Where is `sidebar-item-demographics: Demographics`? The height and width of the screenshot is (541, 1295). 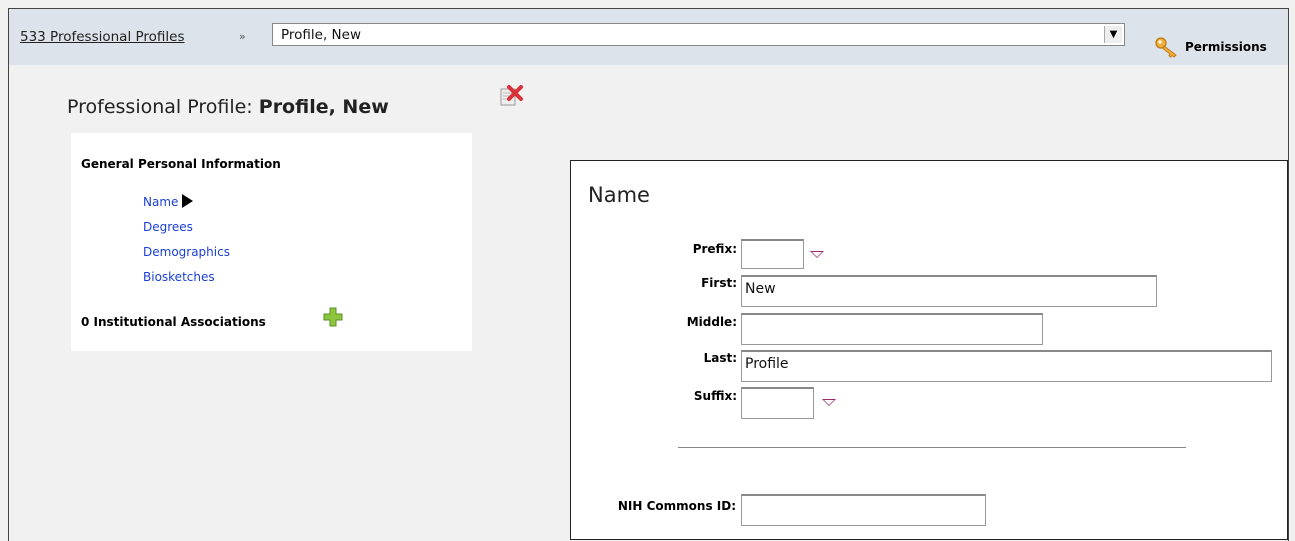
sidebar-item-demographics: Demographics is located at coordinates (186, 252).